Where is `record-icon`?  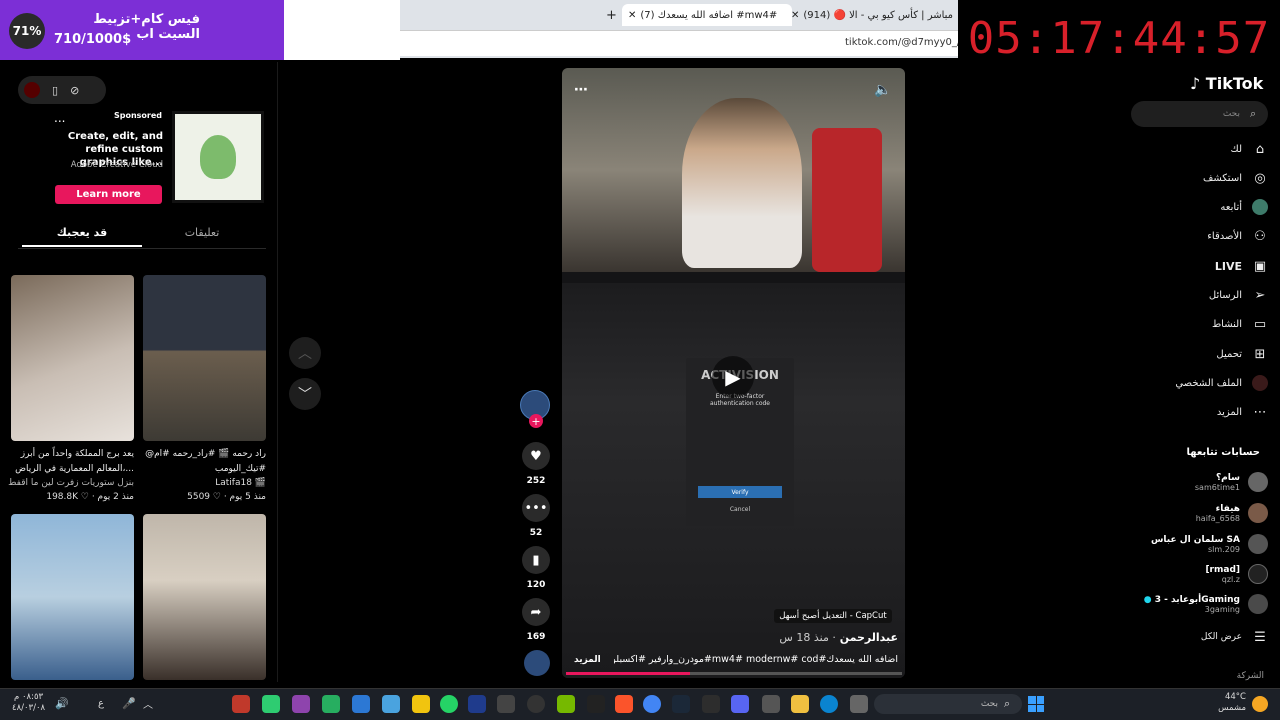
record-icon is located at coordinates (32, 90).